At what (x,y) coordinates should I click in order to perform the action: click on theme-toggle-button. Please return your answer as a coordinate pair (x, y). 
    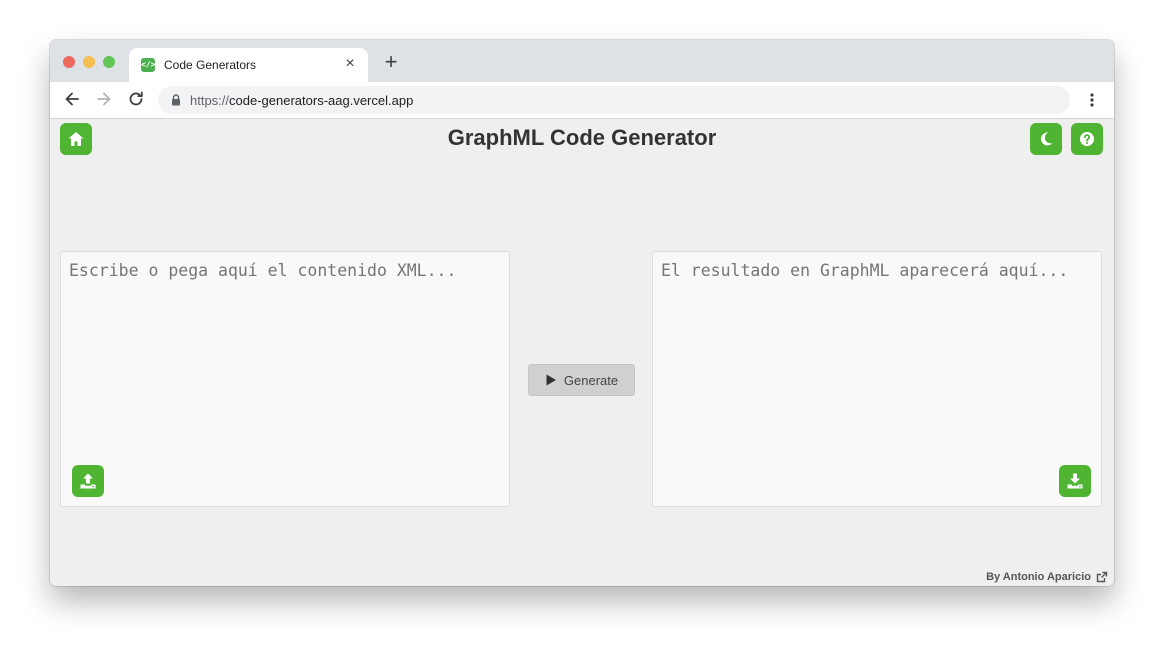
    Looking at the image, I should click on (1046, 139).